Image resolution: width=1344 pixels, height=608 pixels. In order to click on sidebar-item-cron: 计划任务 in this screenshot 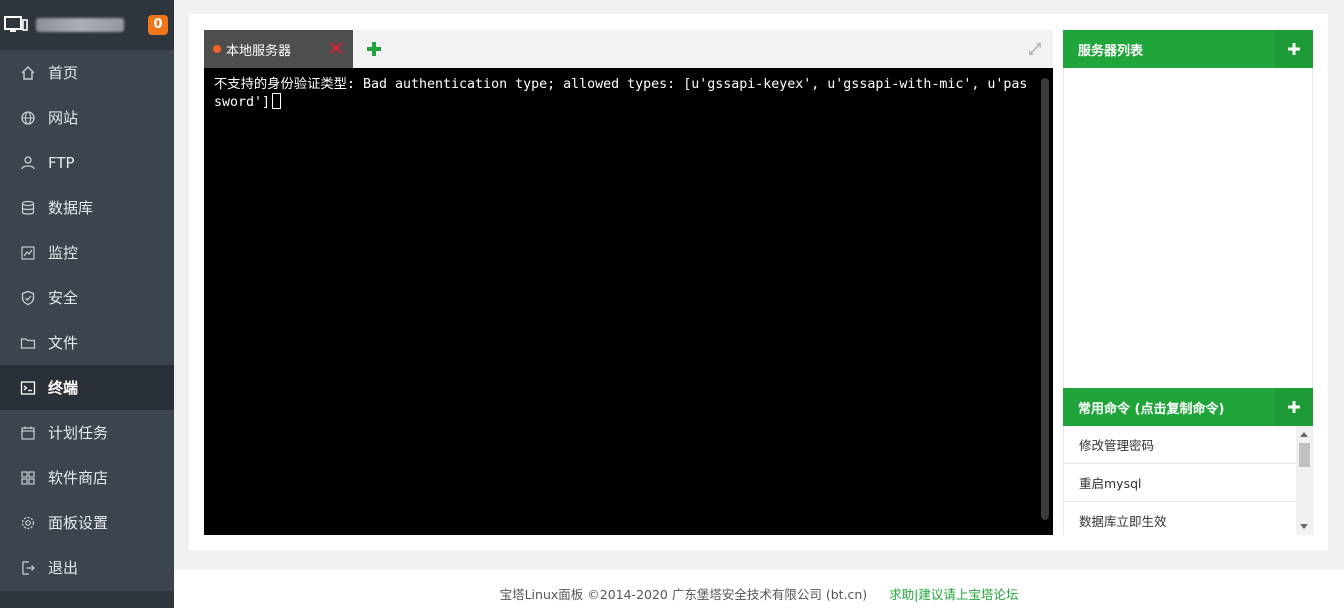, I will do `click(87, 432)`.